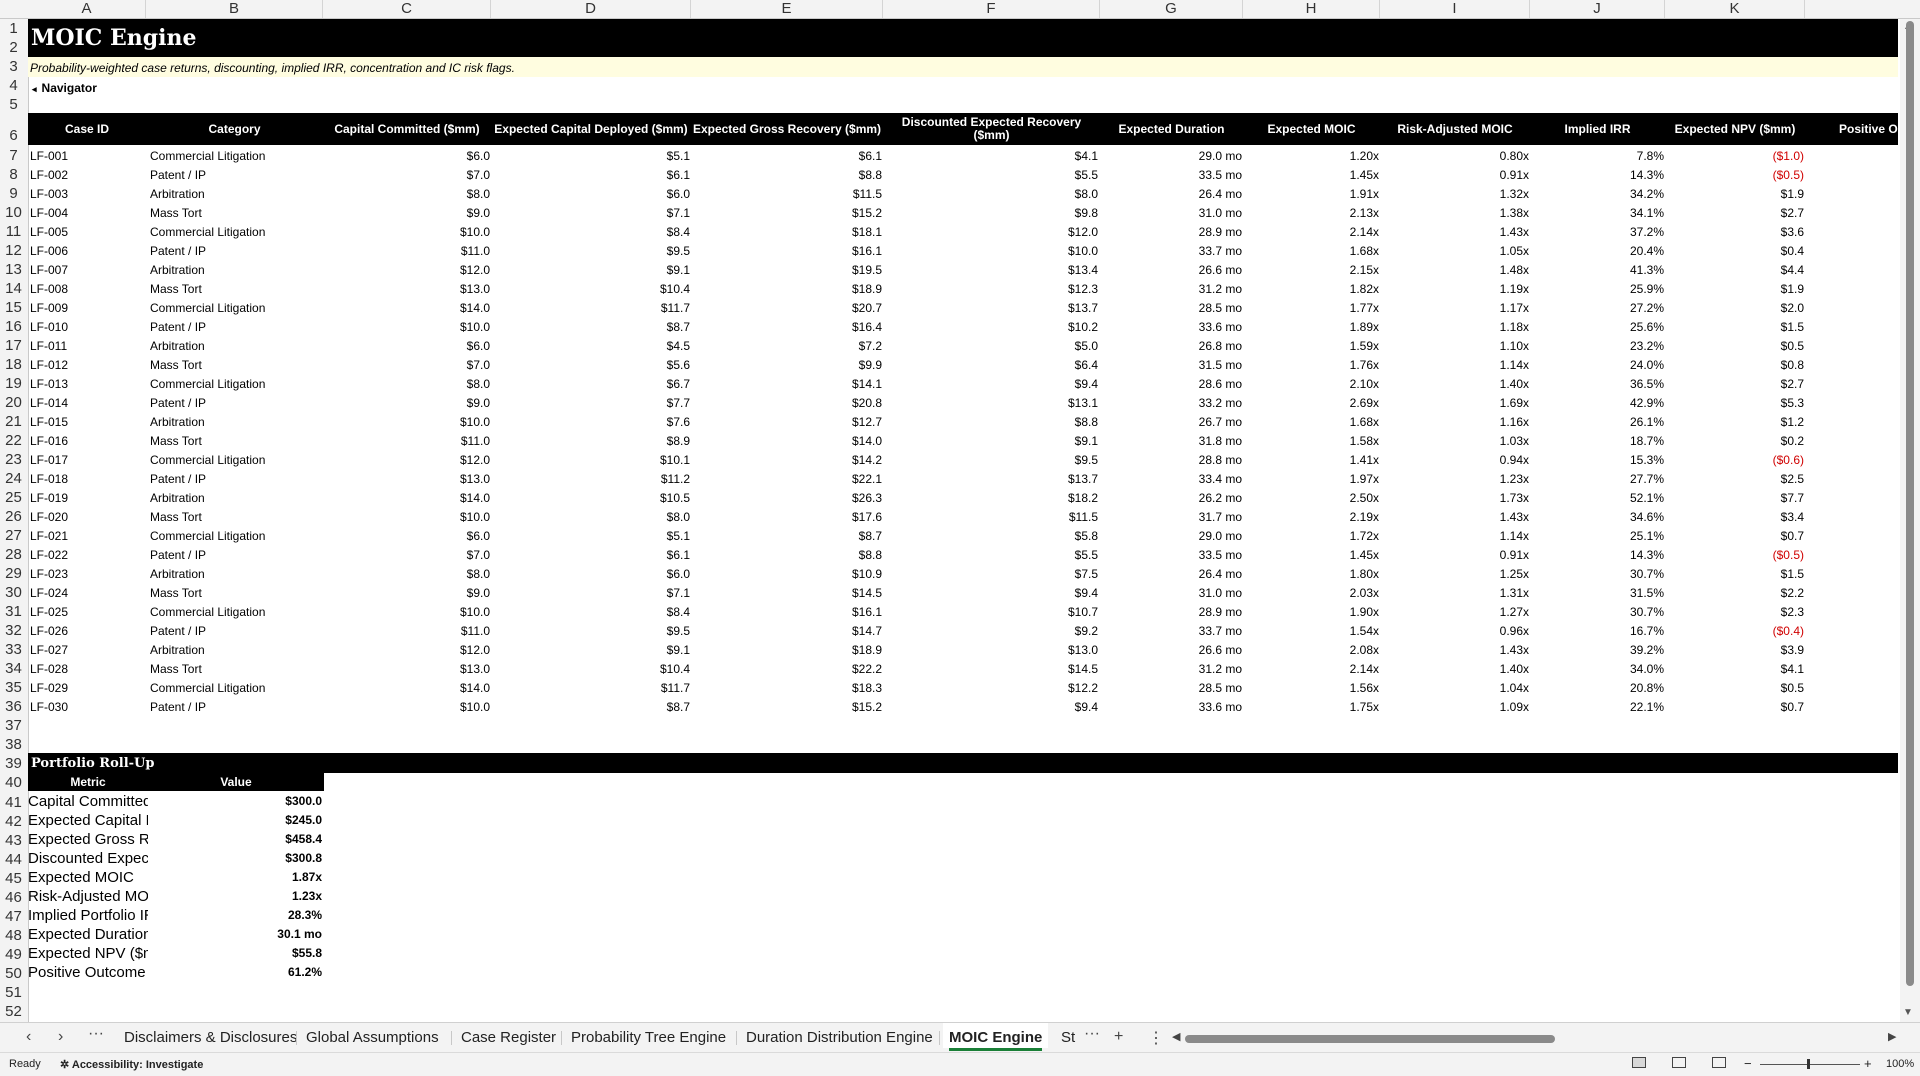  What do you see at coordinates (1171, 175) in the screenshot?
I see `table-cell: 33.5 mo` at bounding box center [1171, 175].